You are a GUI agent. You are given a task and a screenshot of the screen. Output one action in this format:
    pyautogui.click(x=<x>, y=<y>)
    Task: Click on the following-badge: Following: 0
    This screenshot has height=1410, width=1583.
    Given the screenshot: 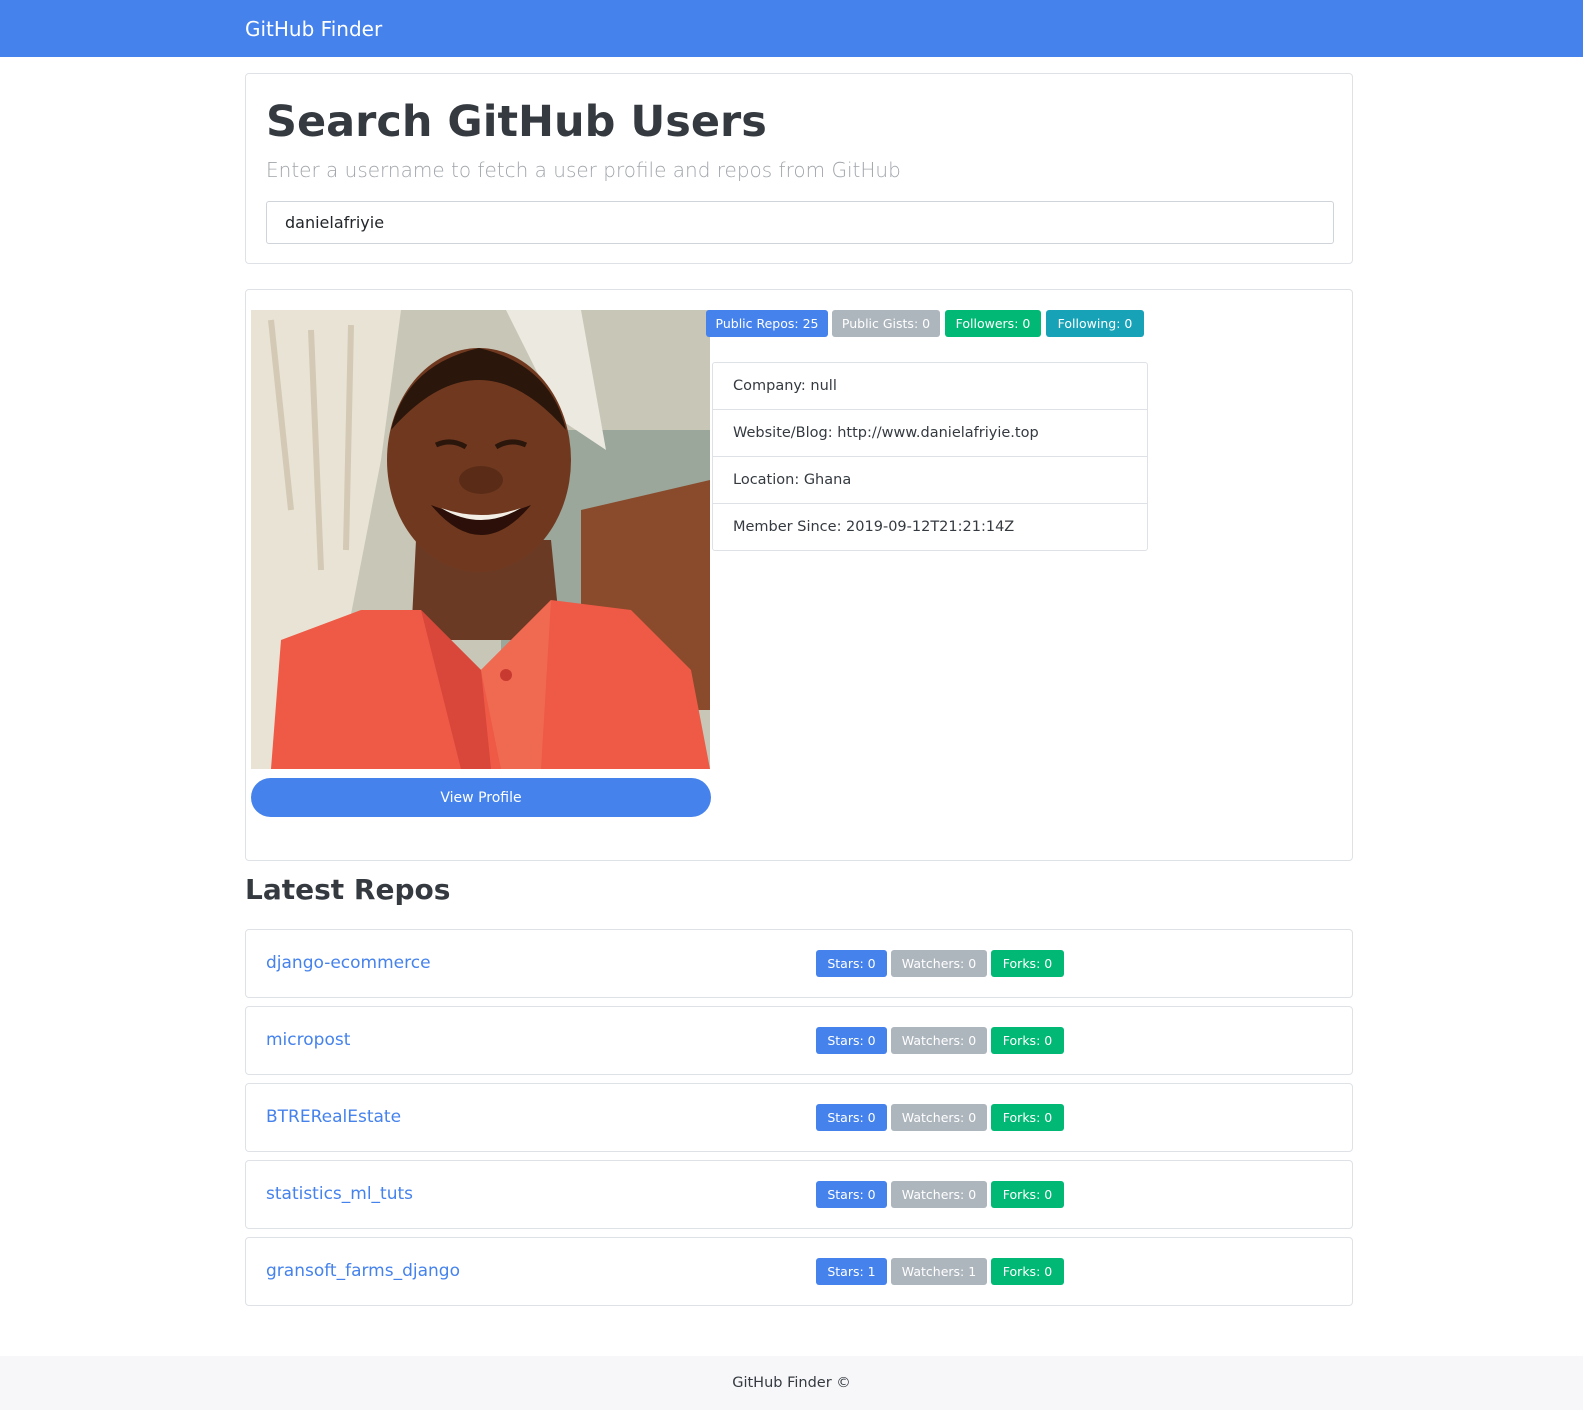 What is the action you would take?
    pyautogui.click(x=1095, y=323)
    